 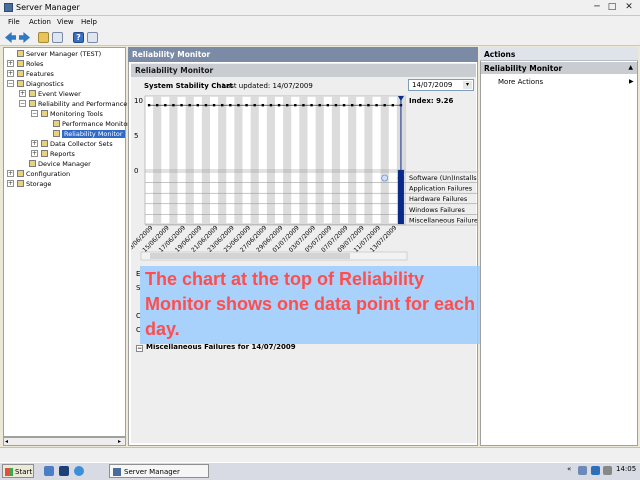 What do you see at coordinates (92, 37) in the screenshot?
I see `properties-icon` at bounding box center [92, 37].